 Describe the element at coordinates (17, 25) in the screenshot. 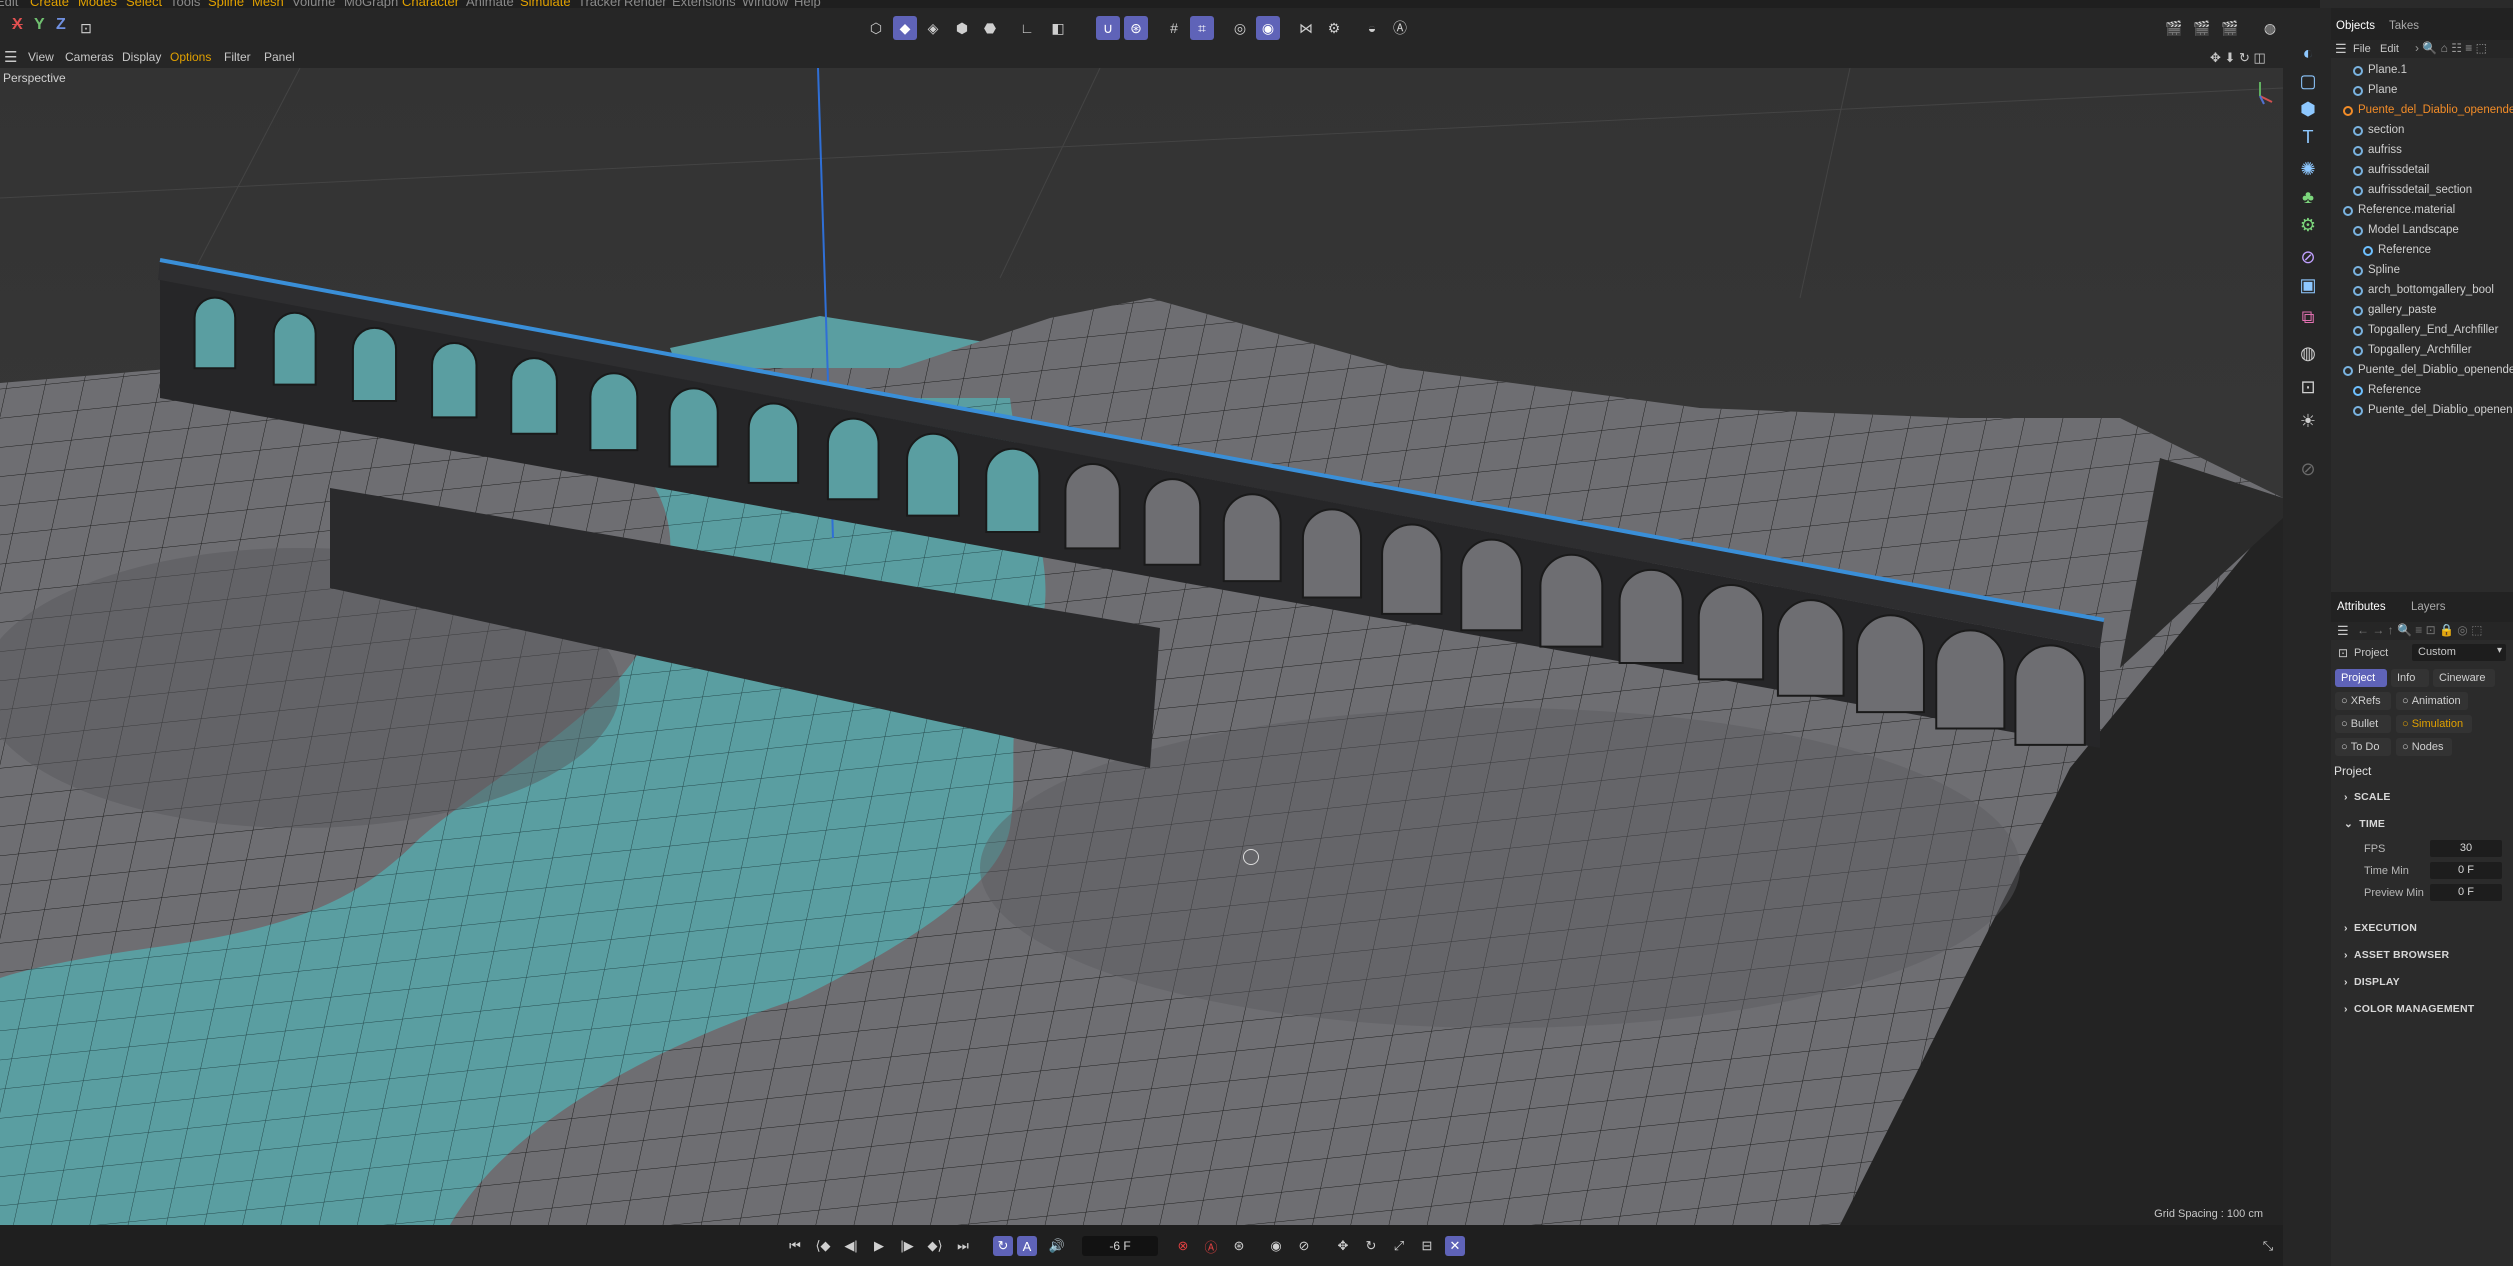

I see `x-axis-lock: X` at that location.